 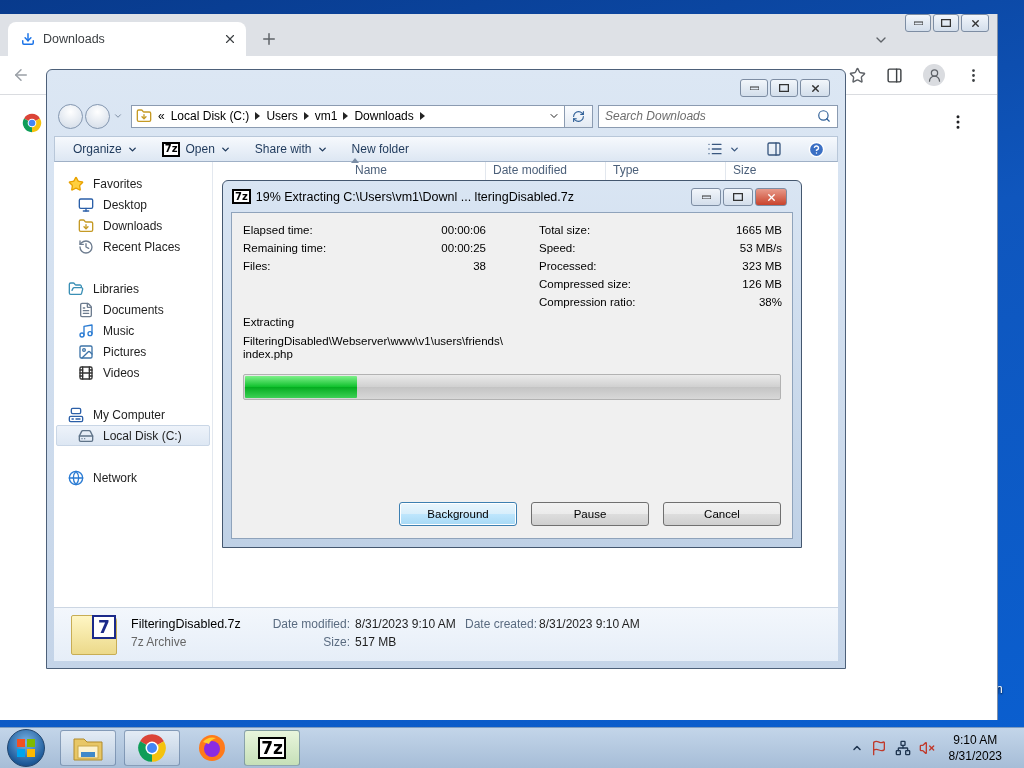 I want to click on help-icon, so click(x=816, y=149).